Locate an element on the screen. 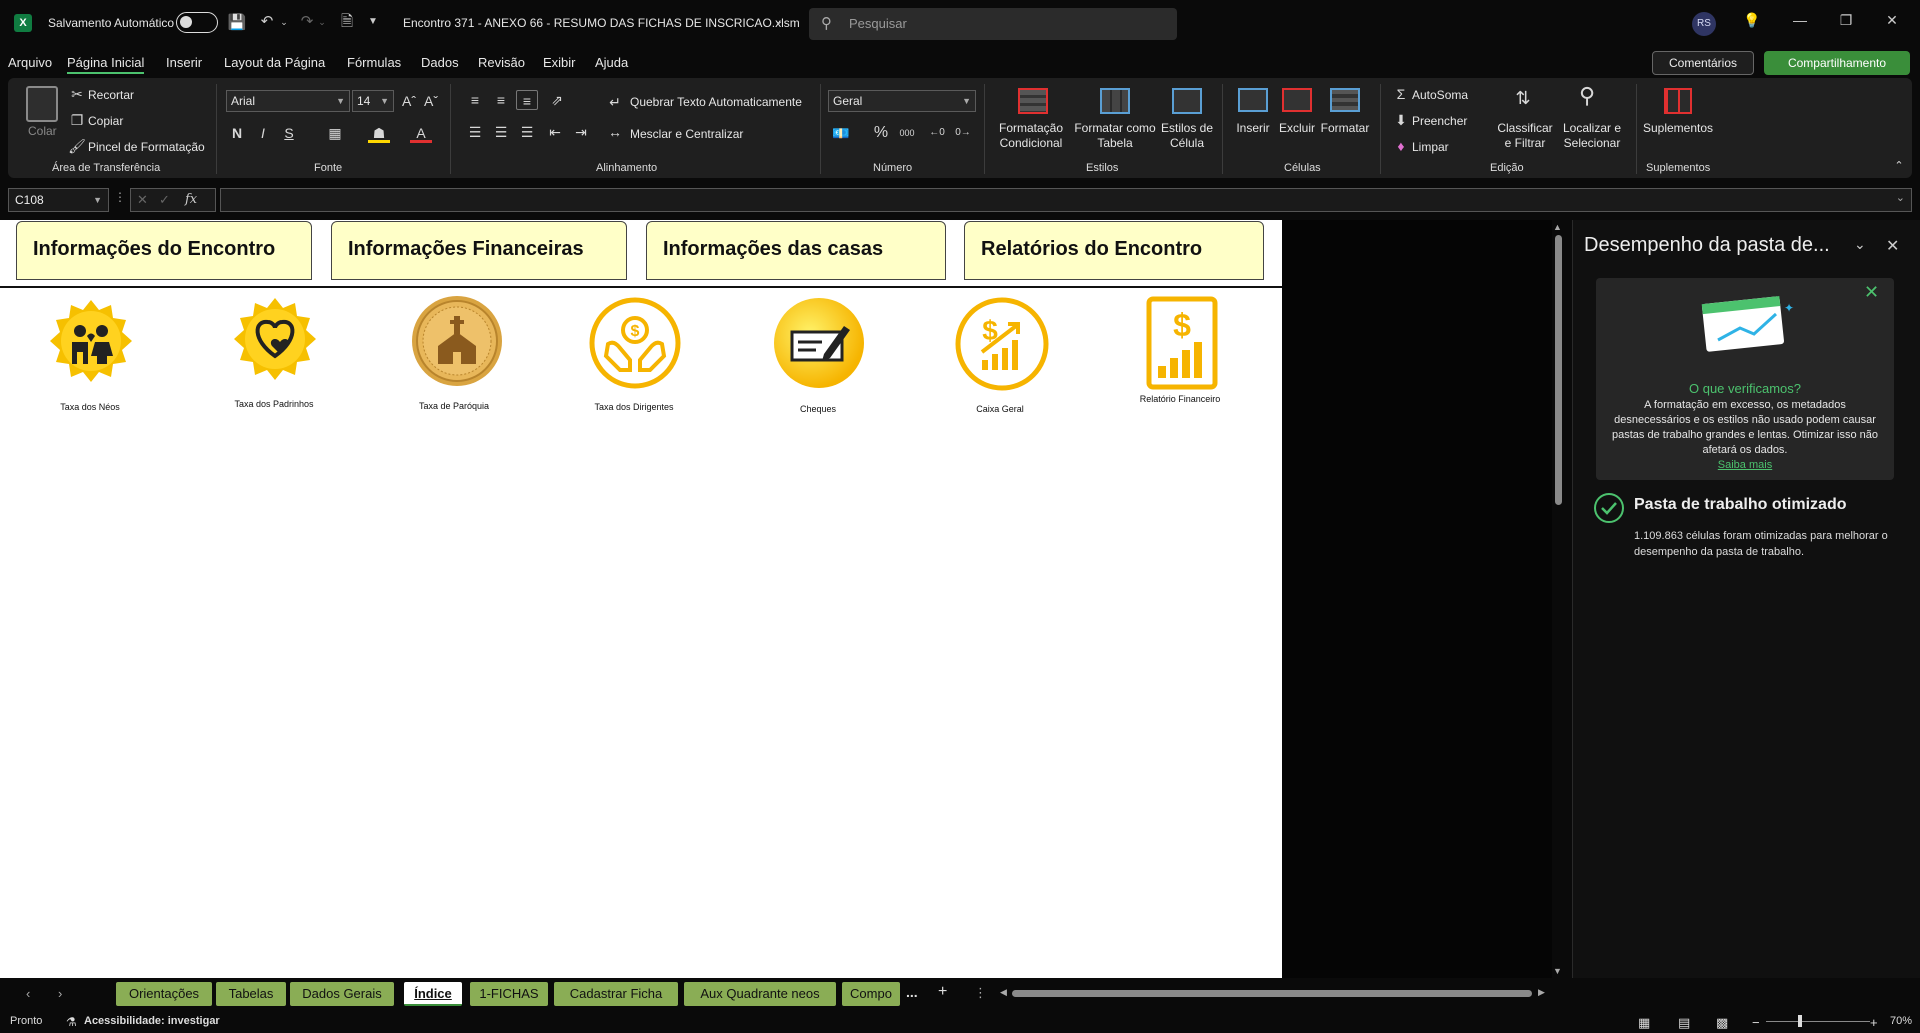 This screenshot has height=1033, width=1920. sheet-tab-fichas: 1-FICHAS is located at coordinates (509, 994).